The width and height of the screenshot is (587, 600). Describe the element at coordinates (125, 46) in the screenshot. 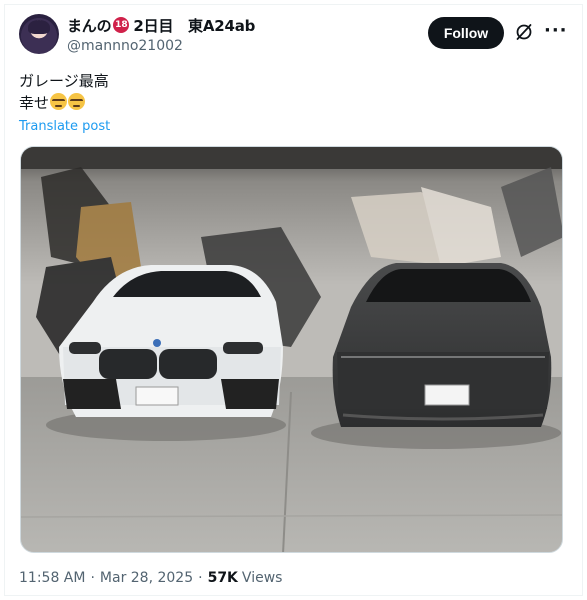

I see `user-handle: @mannno21002` at that location.